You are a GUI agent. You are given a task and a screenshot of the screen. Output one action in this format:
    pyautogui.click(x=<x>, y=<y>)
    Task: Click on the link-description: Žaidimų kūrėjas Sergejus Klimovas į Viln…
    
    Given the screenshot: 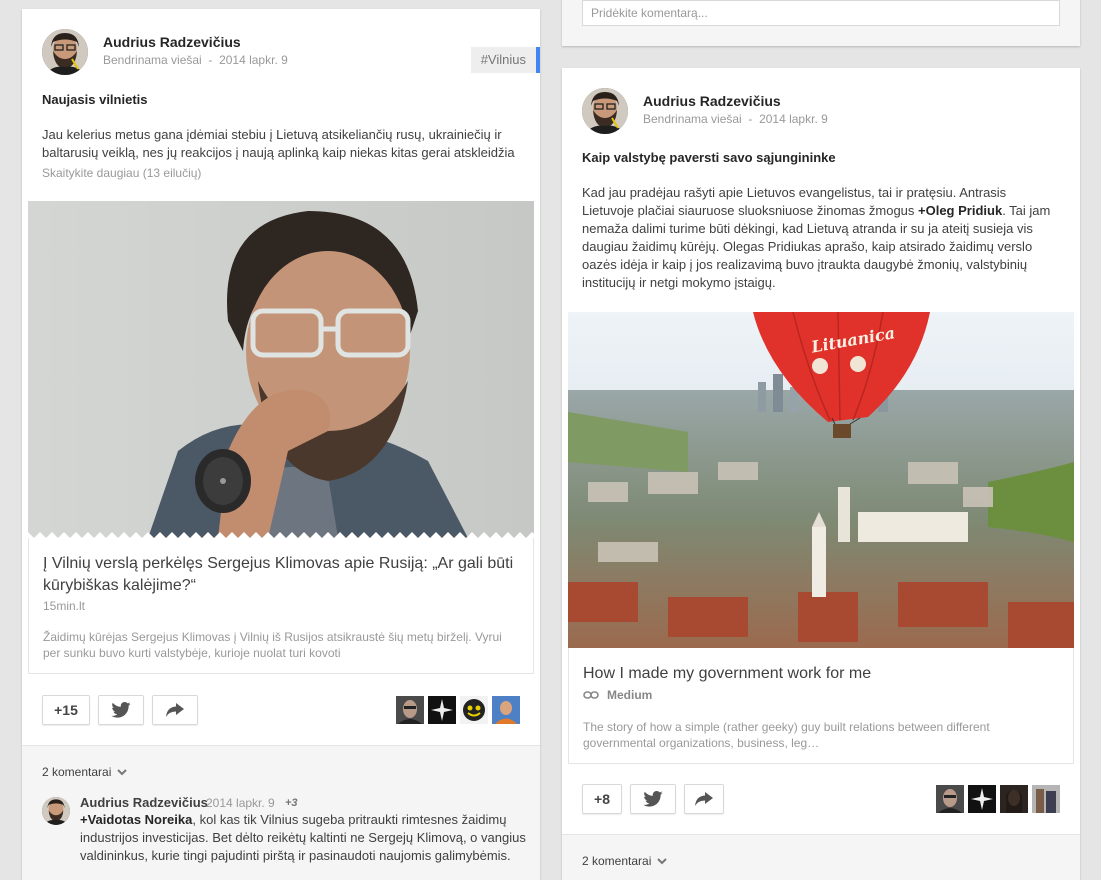 What is the action you would take?
    pyautogui.click(x=272, y=645)
    